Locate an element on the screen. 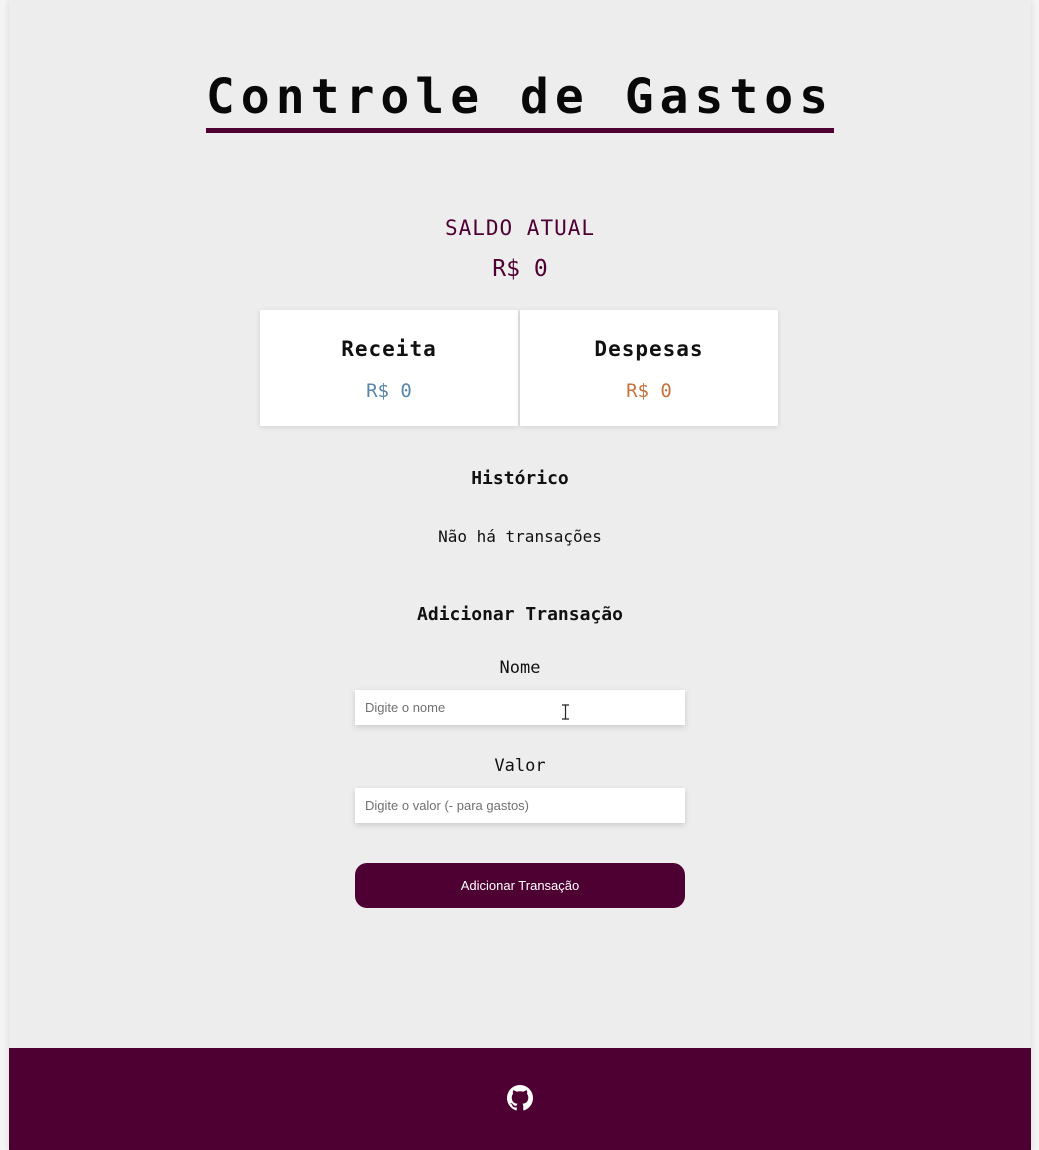 This screenshot has width=1039, height=1150. page-title: Controle de Gastos is located at coordinates (520, 100).